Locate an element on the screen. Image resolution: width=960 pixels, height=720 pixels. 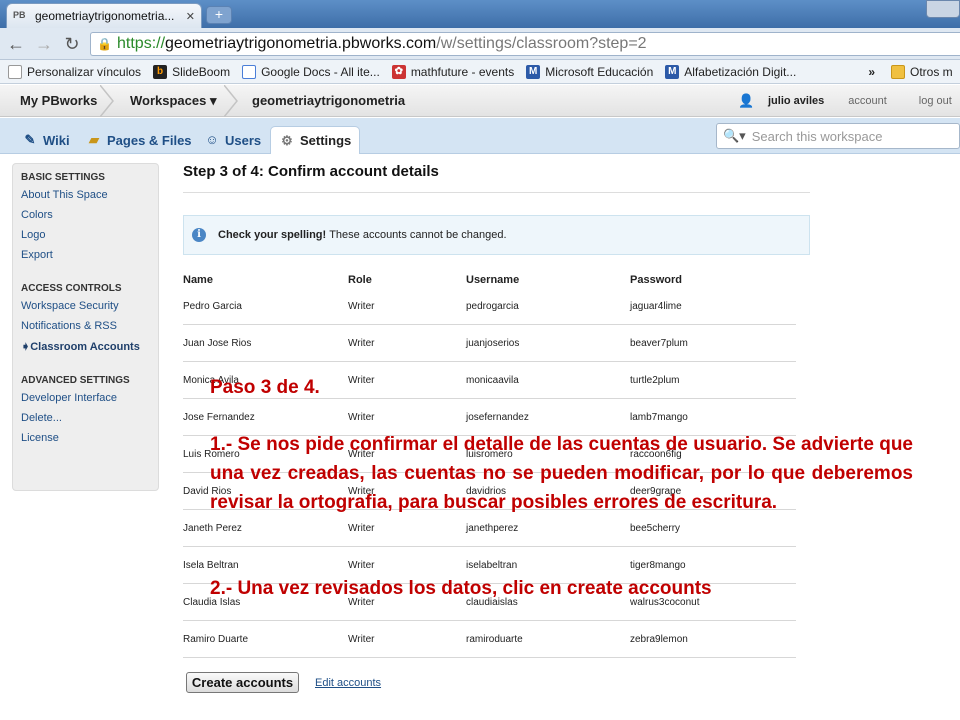
sidebar-item-logo: Logo is located at coordinates (85, 235).